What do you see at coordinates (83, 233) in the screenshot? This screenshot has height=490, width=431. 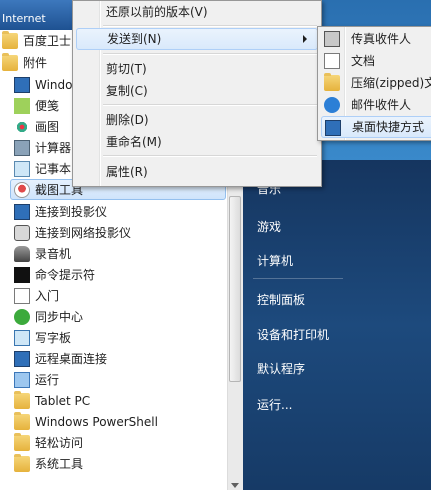 I see `program-label: 连接到网络投影仪` at bounding box center [83, 233].